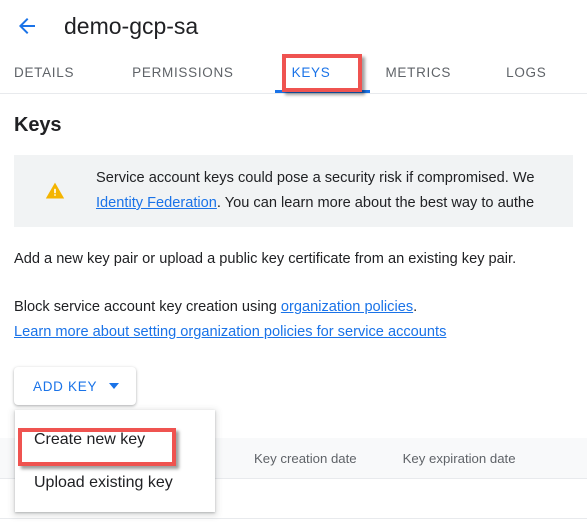  Describe the element at coordinates (37, 72) in the screenshot. I see `tab-details: DETAILS` at that location.